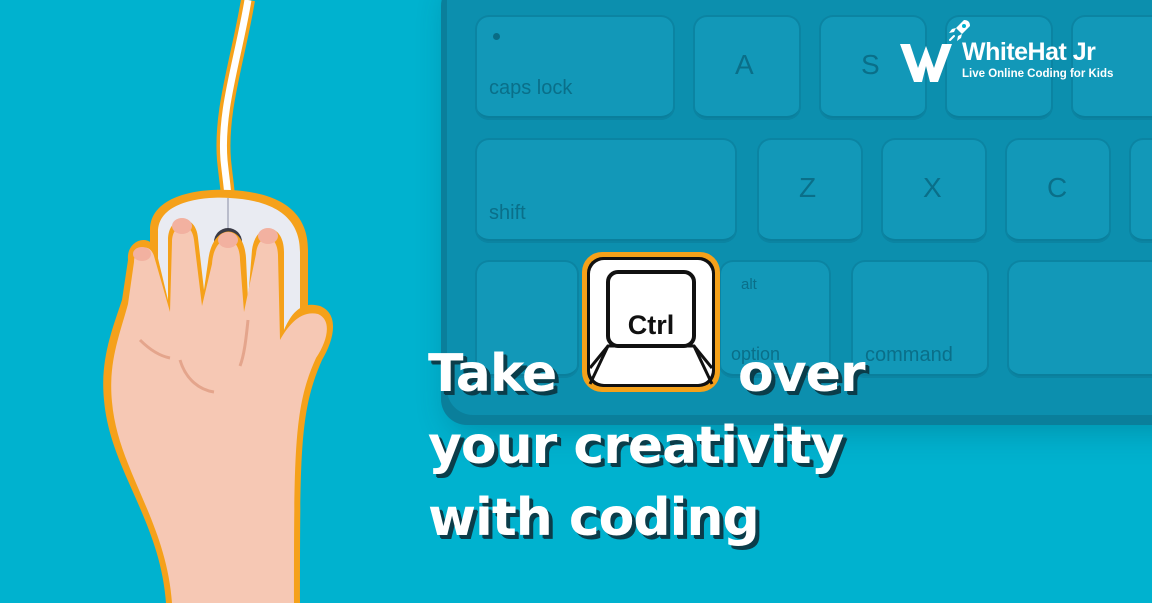 This screenshot has height=603, width=1152. What do you see at coordinates (1038, 74) in the screenshot?
I see `brand-tagline: Live Online Coding for Kids` at bounding box center [1038, 74].